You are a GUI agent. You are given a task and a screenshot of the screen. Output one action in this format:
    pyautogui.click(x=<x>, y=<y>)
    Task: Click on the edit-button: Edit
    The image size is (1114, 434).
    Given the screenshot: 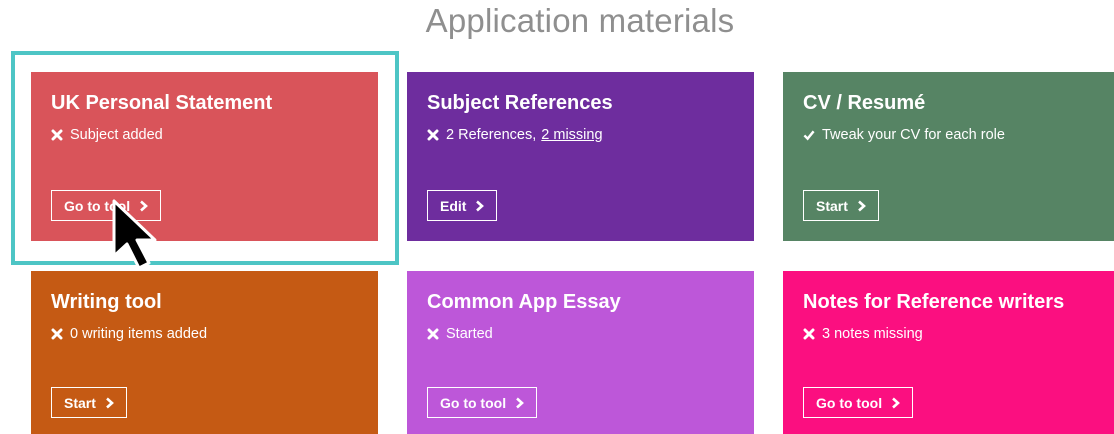 What is the action you would take?
    pyautogui.click(x=462, y=205)
    